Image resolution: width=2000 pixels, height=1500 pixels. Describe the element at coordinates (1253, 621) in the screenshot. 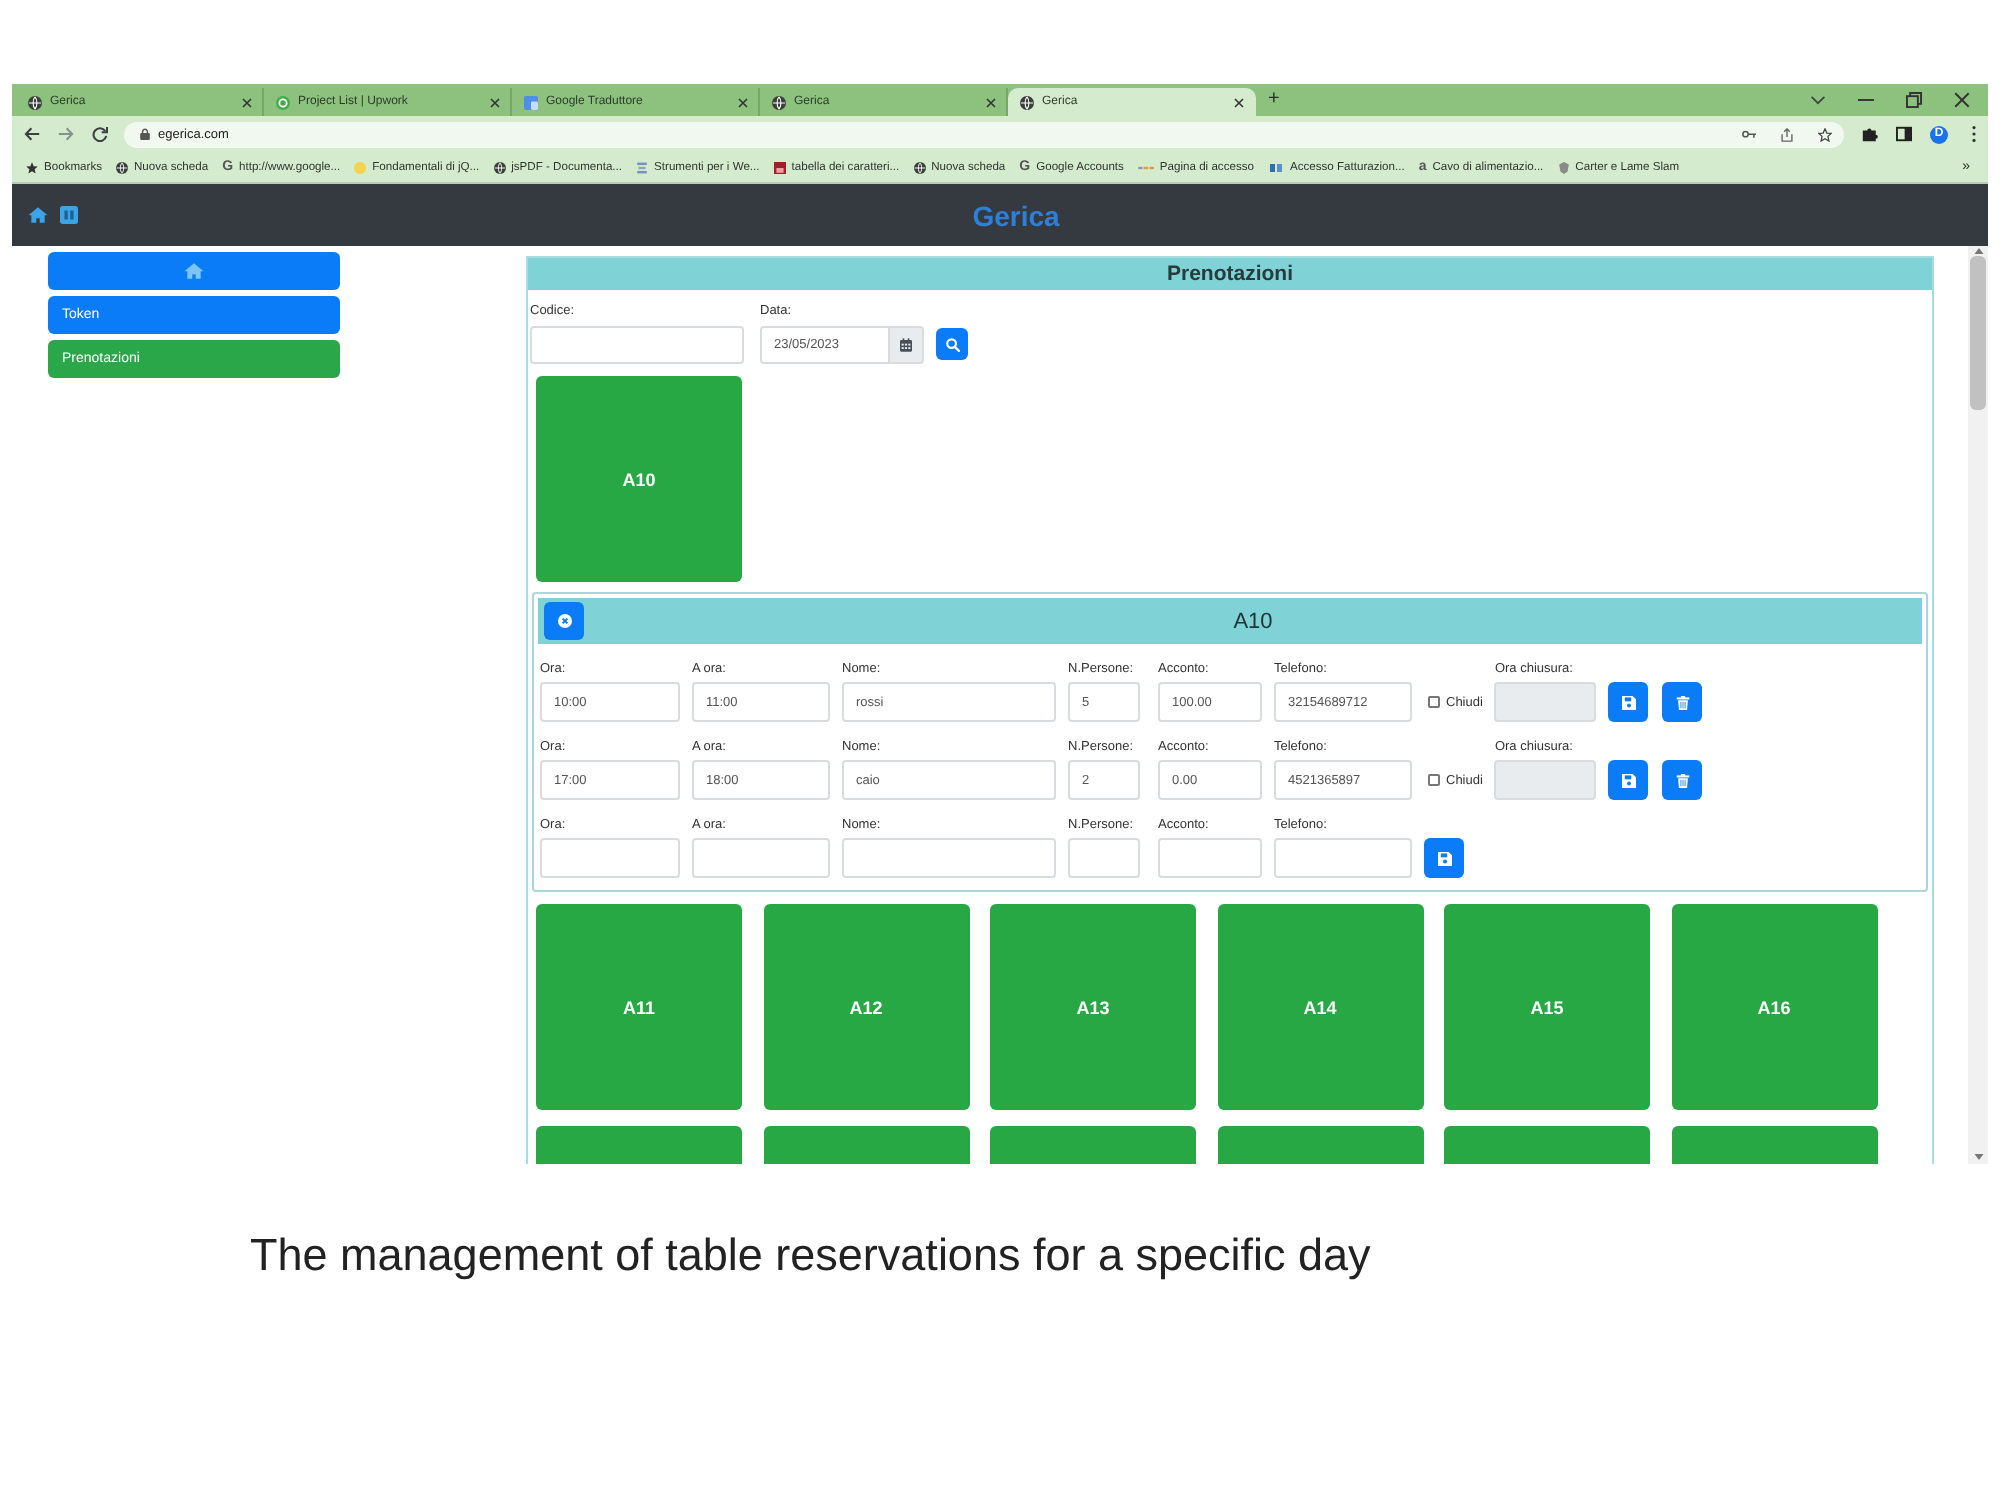

I see `card-title: A10` at that location.